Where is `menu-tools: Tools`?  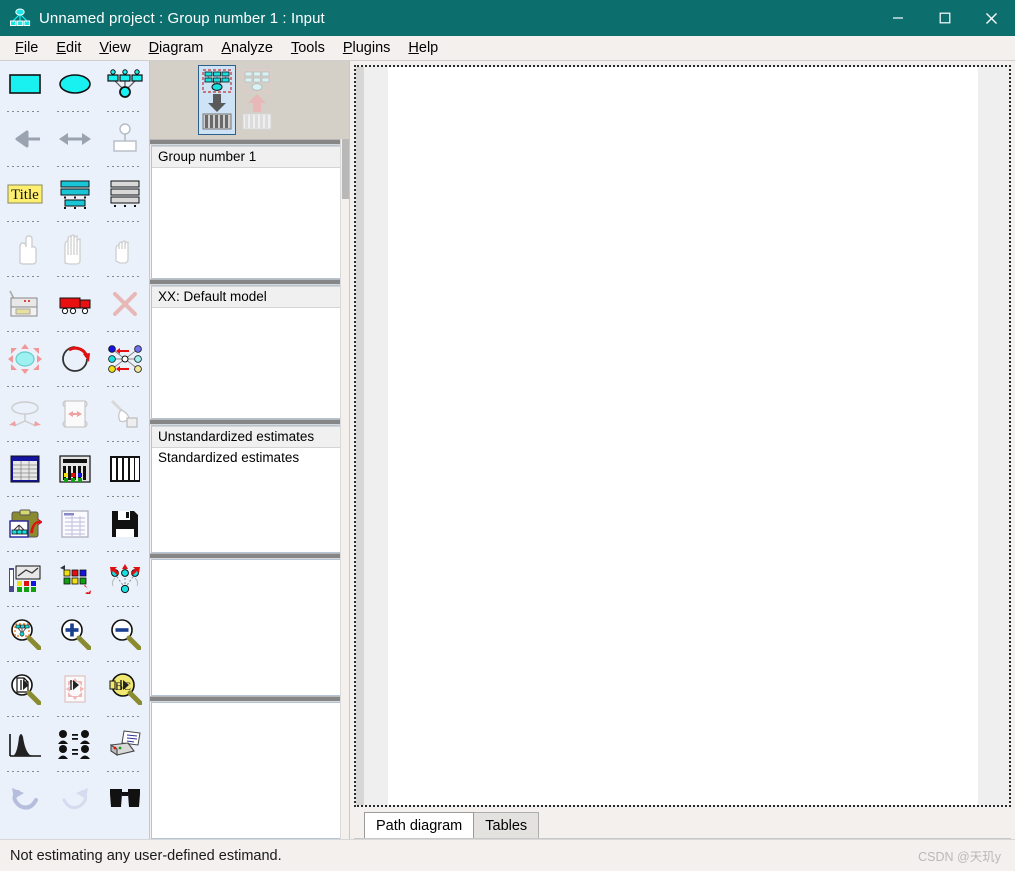 menu-tools: Tools is located at coordinates (308, 48).